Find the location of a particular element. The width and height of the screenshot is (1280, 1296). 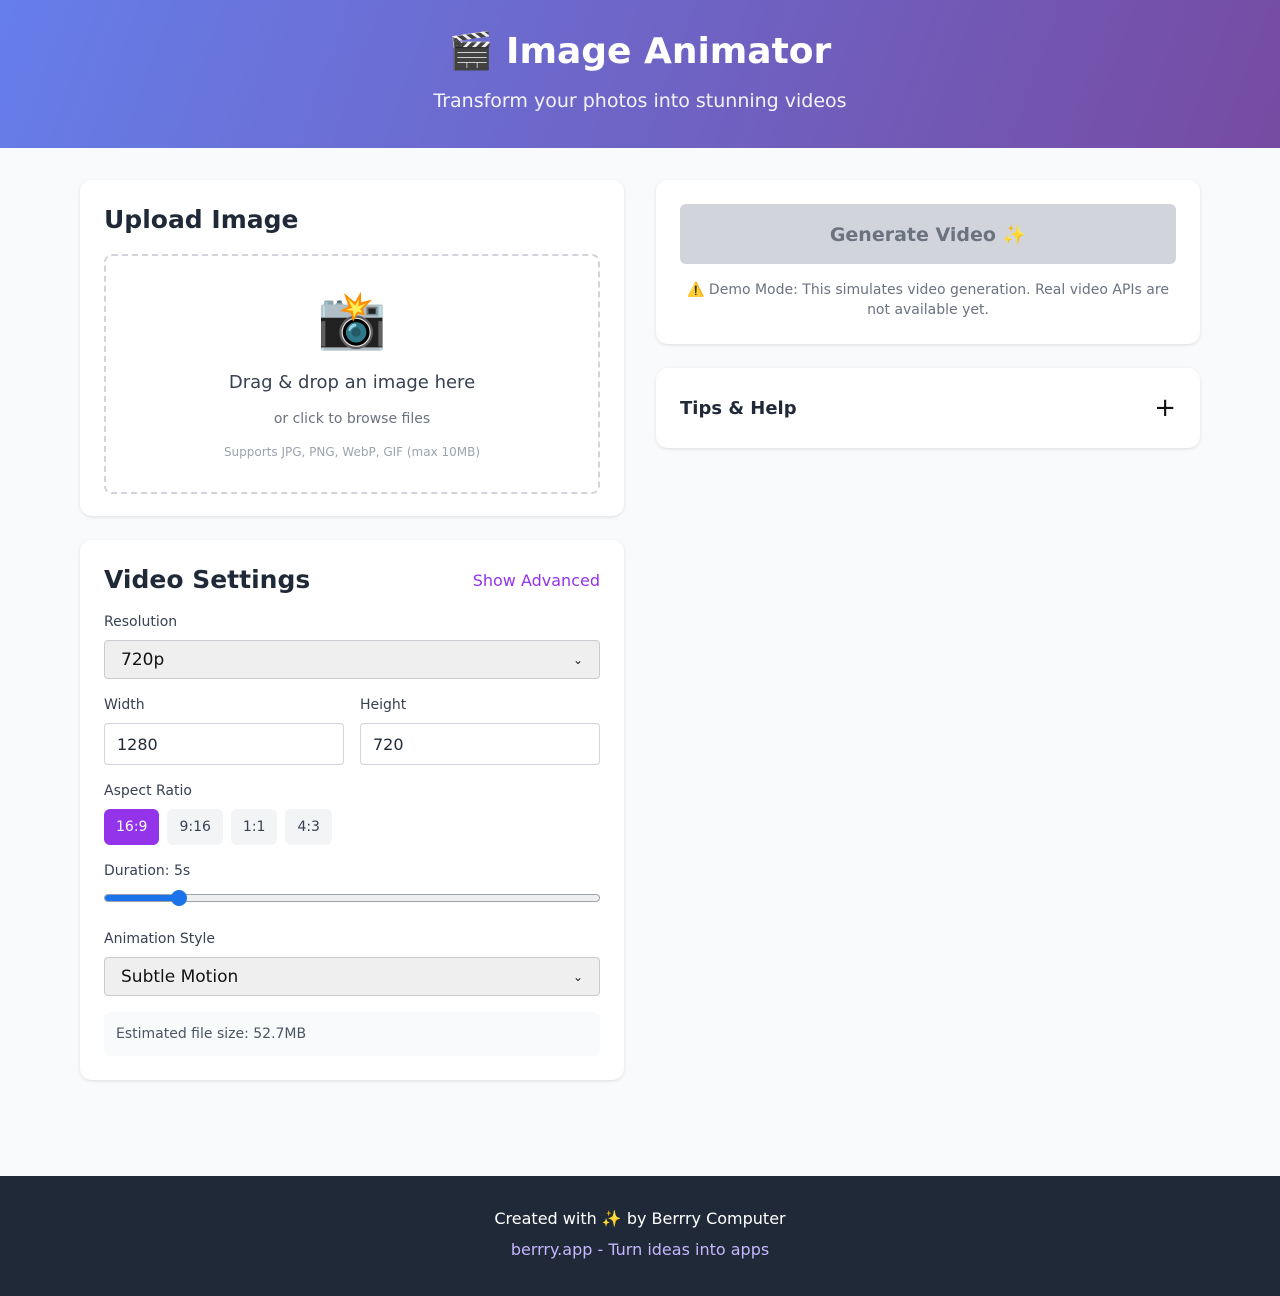

width-label: Width is located at coordinates (124, 705).